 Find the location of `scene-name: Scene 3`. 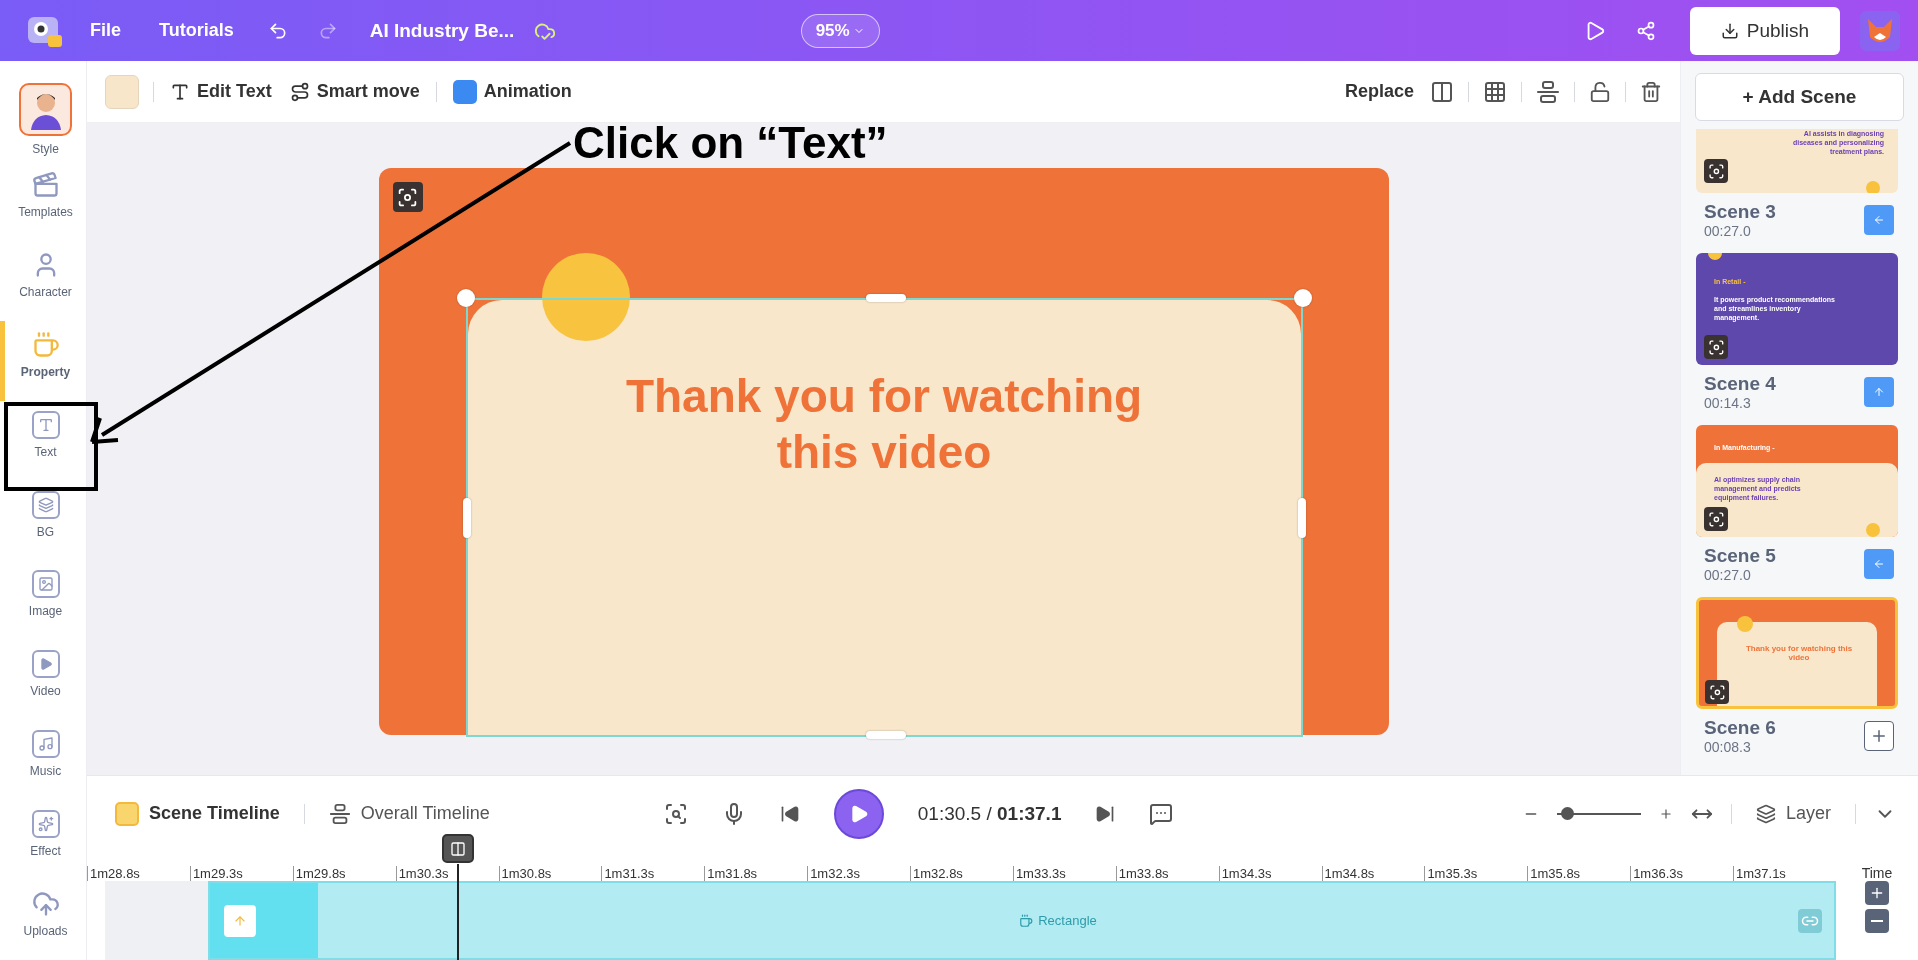

scene-name: Scene 3 is located at coordinates (1740, 212).